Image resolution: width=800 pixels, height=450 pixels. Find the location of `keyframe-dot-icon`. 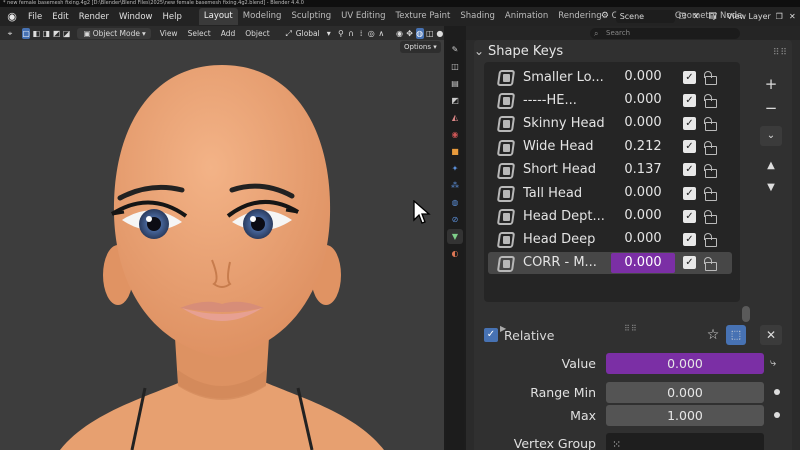

keyframe-dot-icon is located at coordinates (777, 415).